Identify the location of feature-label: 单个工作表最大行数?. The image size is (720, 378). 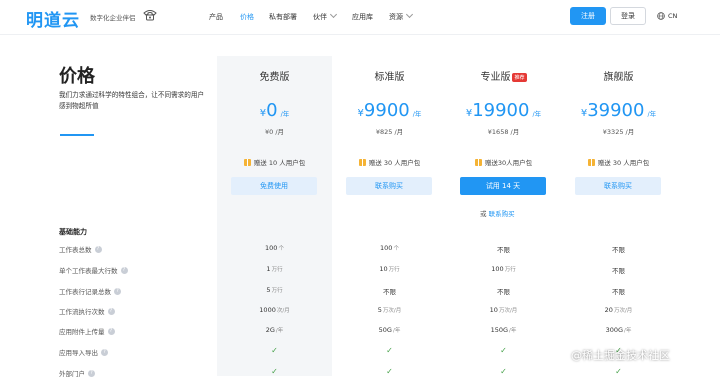
(93, 270).